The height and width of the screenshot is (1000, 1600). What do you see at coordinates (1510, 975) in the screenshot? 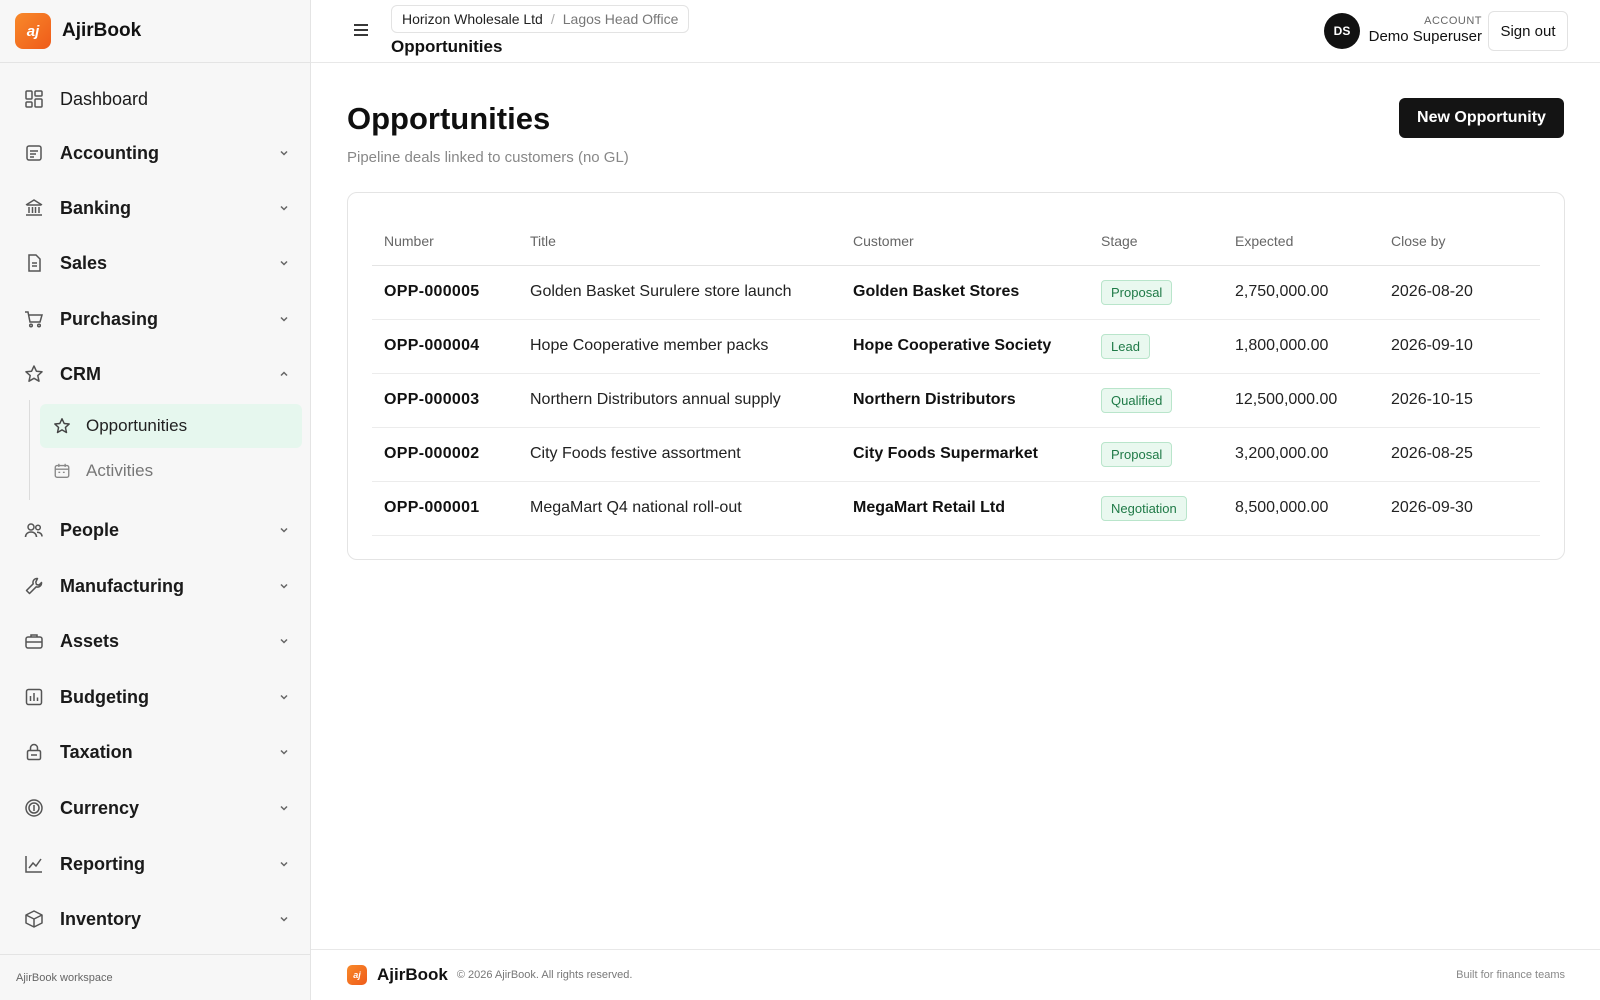
I see `footer-tagline: Built for finance teams` at bounding box center [1510, 975].